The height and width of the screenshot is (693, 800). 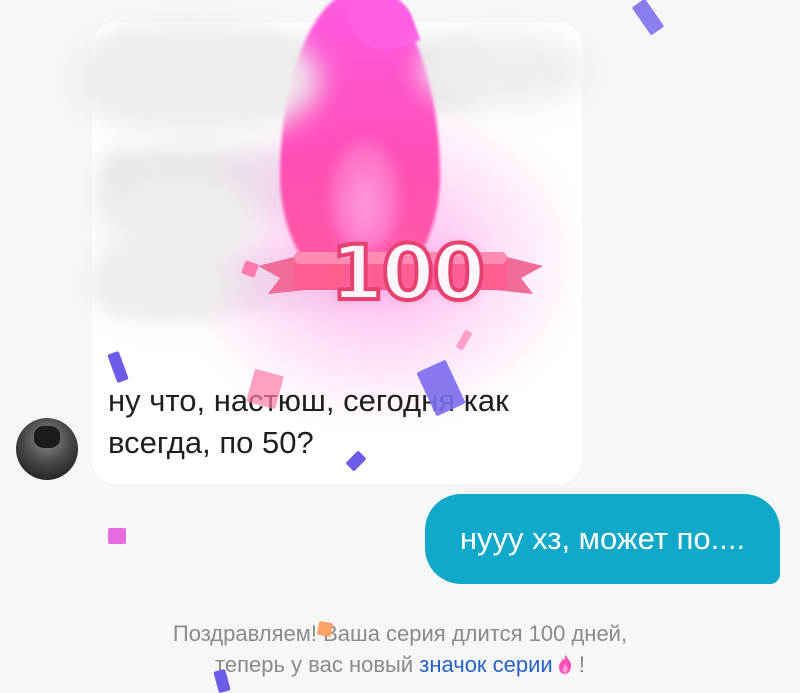 What do you see at coordinates (400, 633) in the screenshot?
I see `system-line: Поздравляем! Ваша серия длится 100 дней,` at bounding box center [400, 633].